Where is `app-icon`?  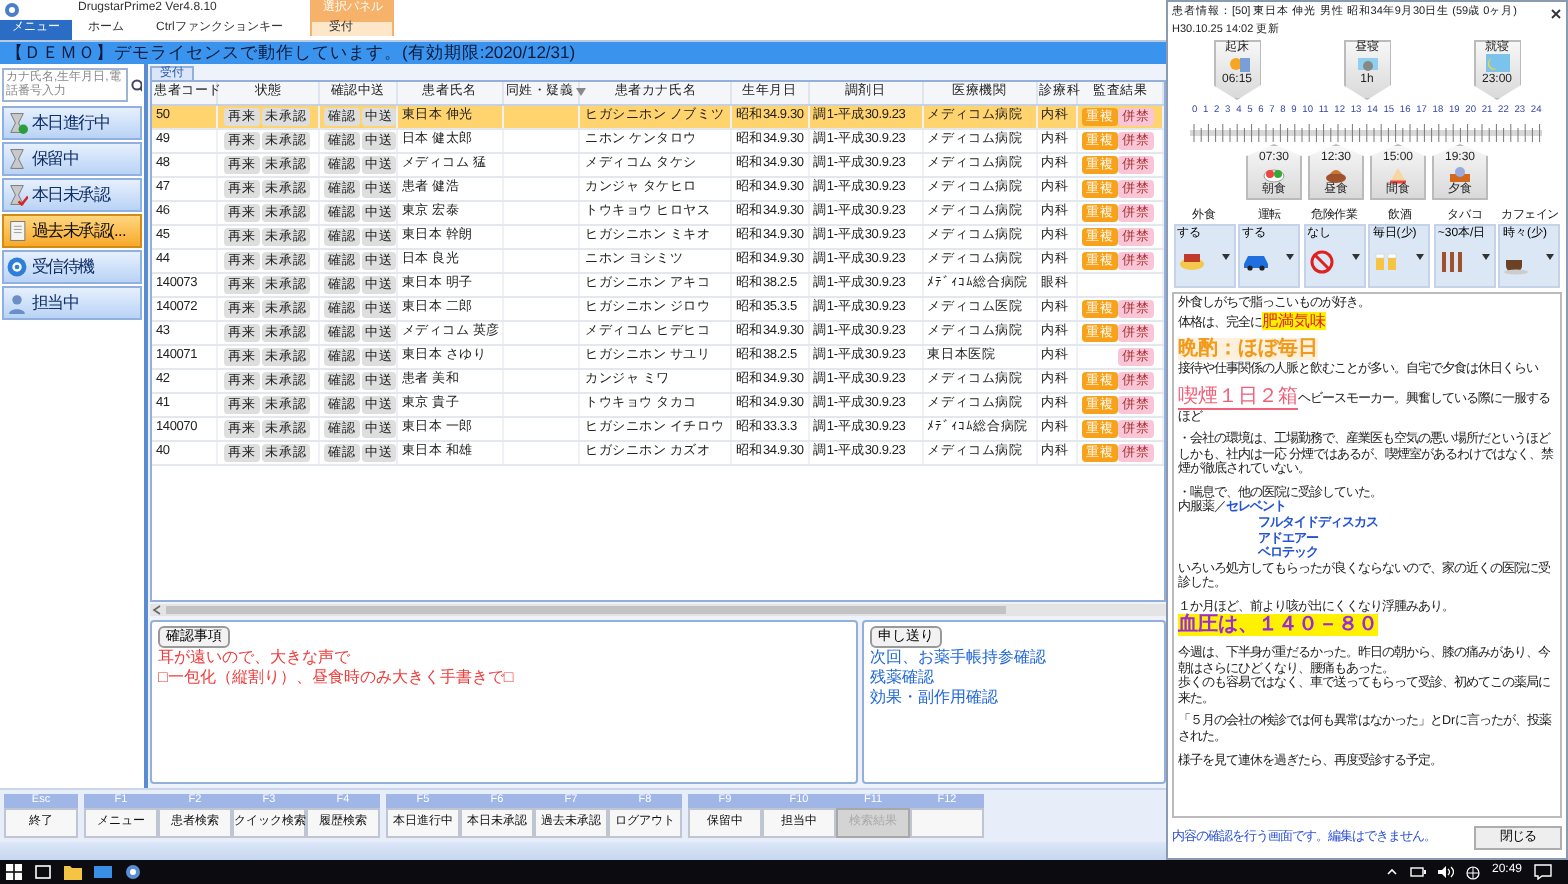
app-icon is located at coordinates (133, 872).